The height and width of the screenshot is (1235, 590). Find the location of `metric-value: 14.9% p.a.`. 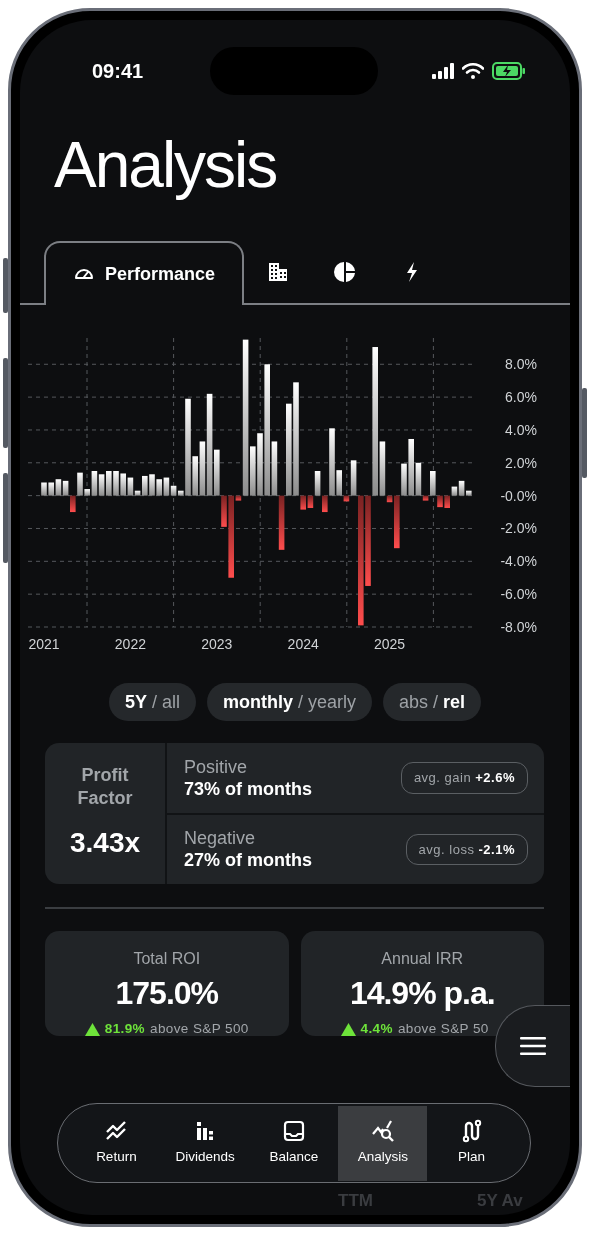

metric-value: 14.9% p.a. is located at coordinates (422, 993).